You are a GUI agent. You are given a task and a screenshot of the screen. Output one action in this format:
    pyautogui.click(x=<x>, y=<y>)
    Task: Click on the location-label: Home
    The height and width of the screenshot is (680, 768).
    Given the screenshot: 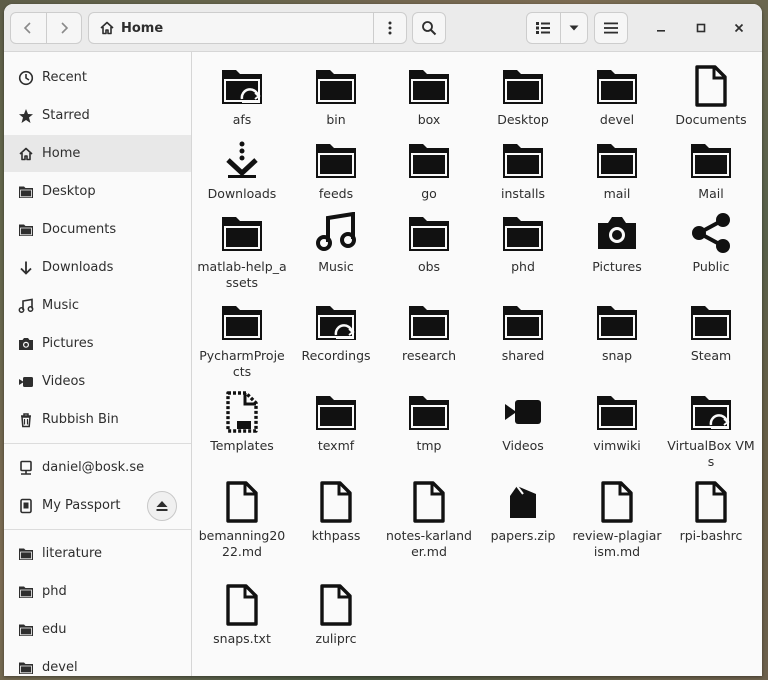 What is the action you would take?
    pyautogui.click(x=142, y=28)
    